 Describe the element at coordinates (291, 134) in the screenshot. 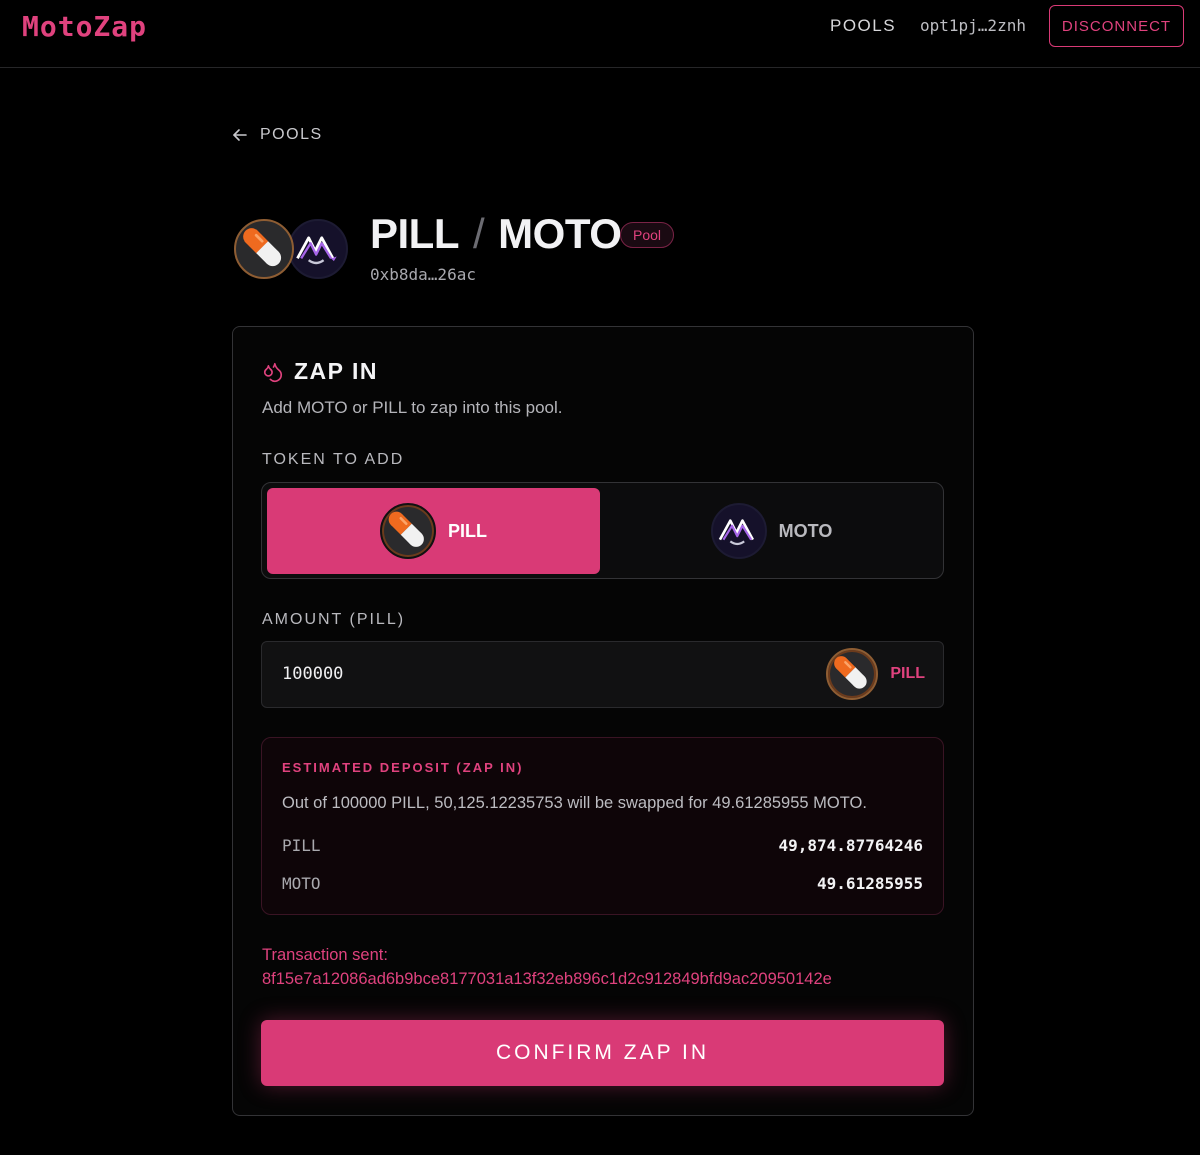

I see `back-link-label: POOLS` at that location.